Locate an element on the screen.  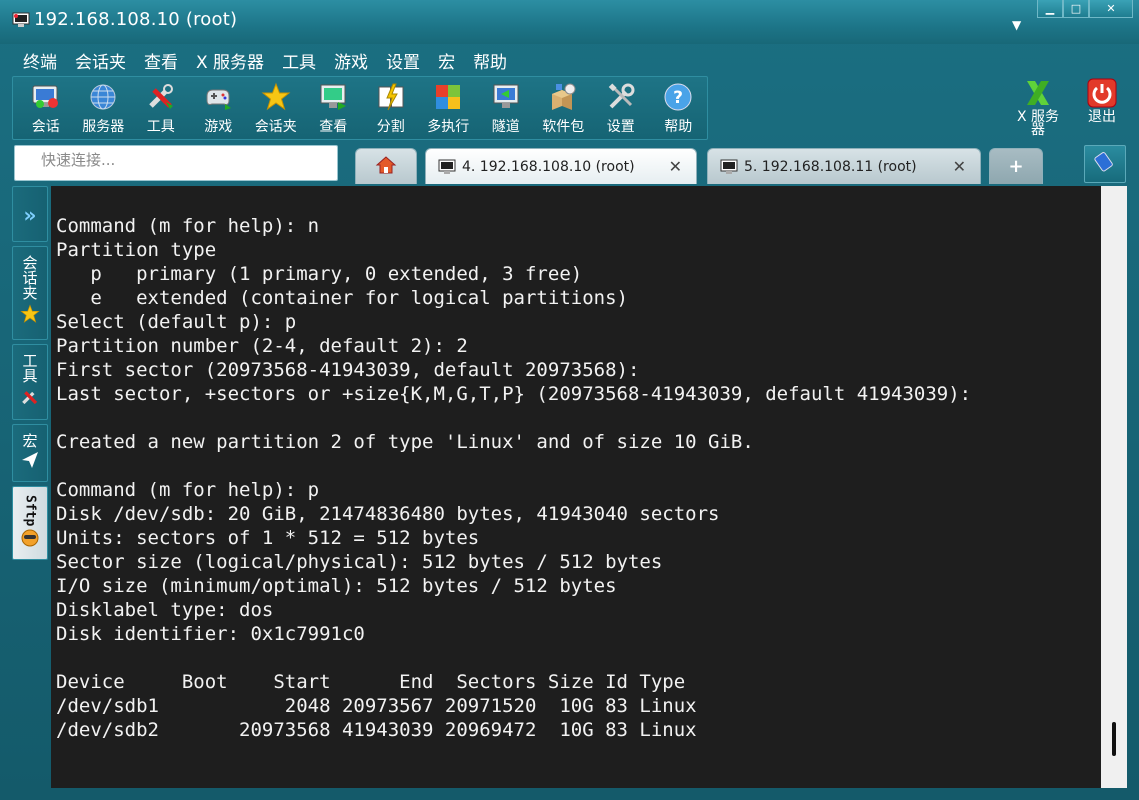
terminal-line: Disk identifier: 0x1c7991c0 is located at coordinates (210, 634).